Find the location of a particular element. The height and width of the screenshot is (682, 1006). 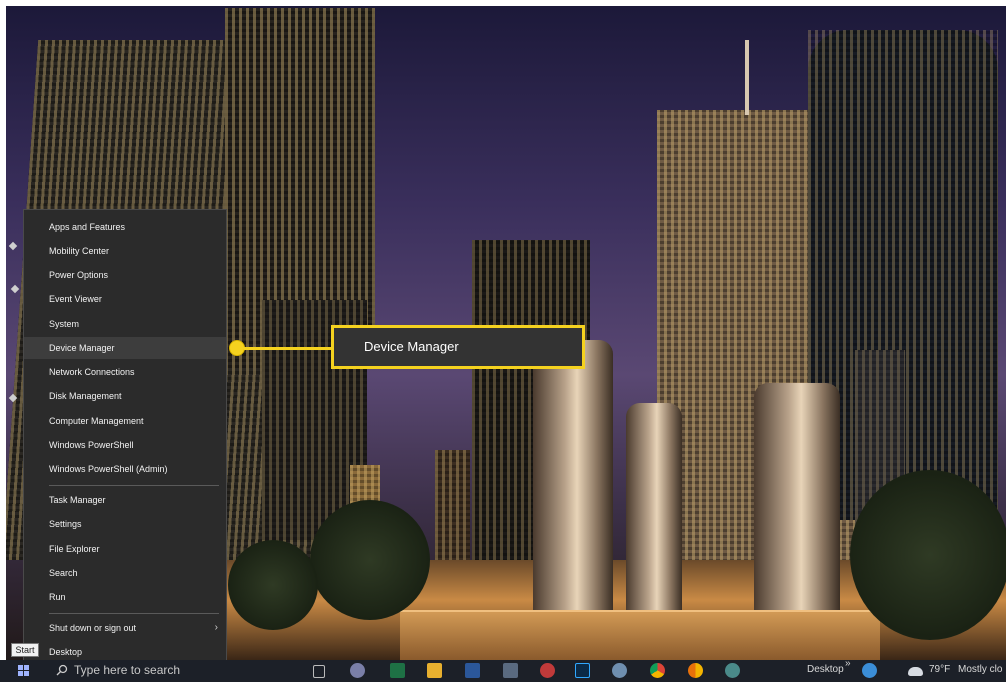

chrome-canary-icon is located at coordinates (695, 670).